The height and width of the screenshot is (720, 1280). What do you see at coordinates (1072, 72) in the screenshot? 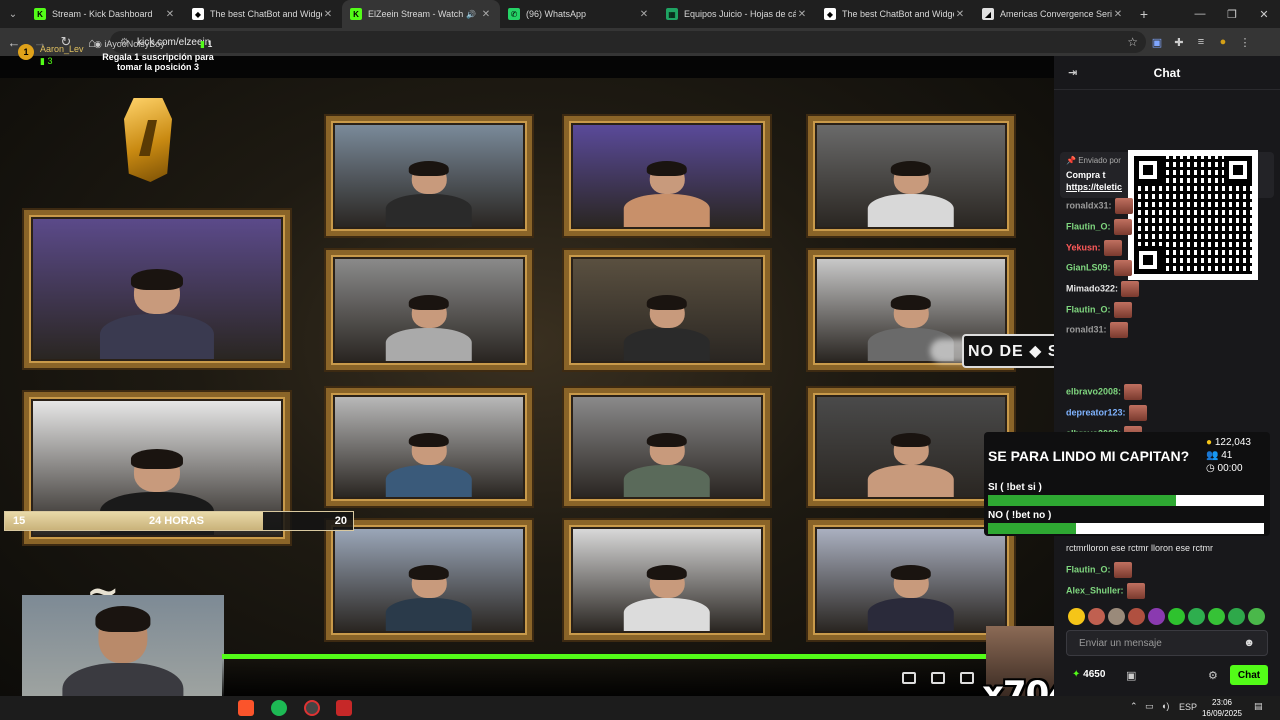
I see `collapse-chat-icon: ⇥` at bounding box center [1072, 72].